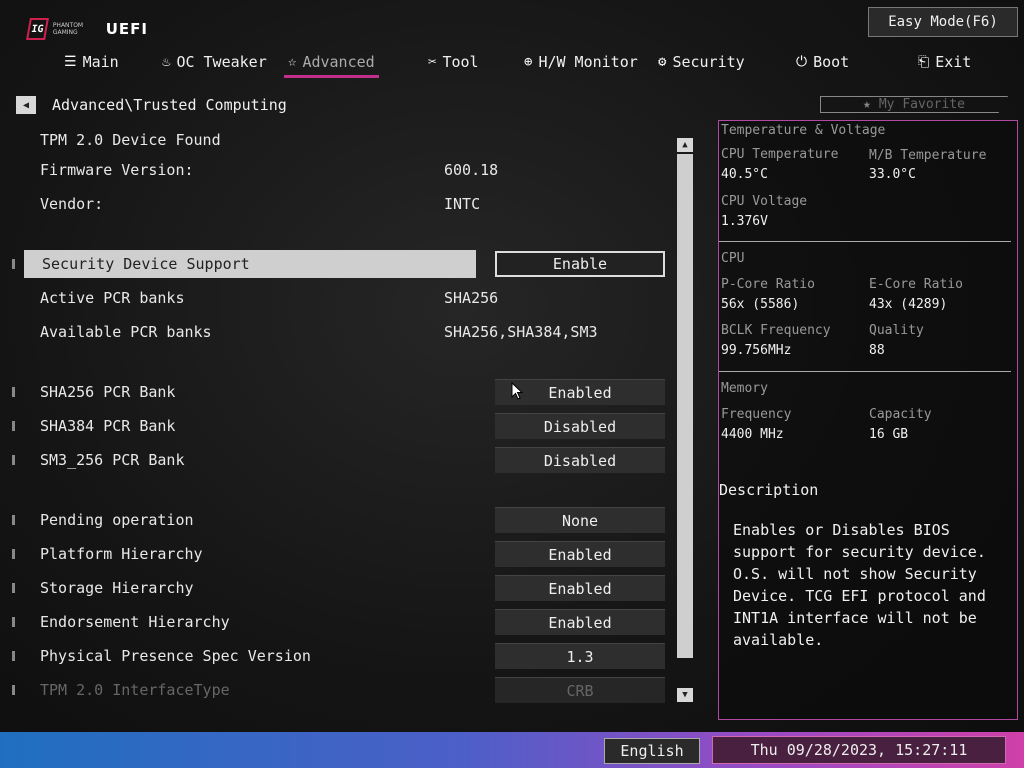  I want to click on cpu-voltage-value: 1.376V, so click(744, 221).